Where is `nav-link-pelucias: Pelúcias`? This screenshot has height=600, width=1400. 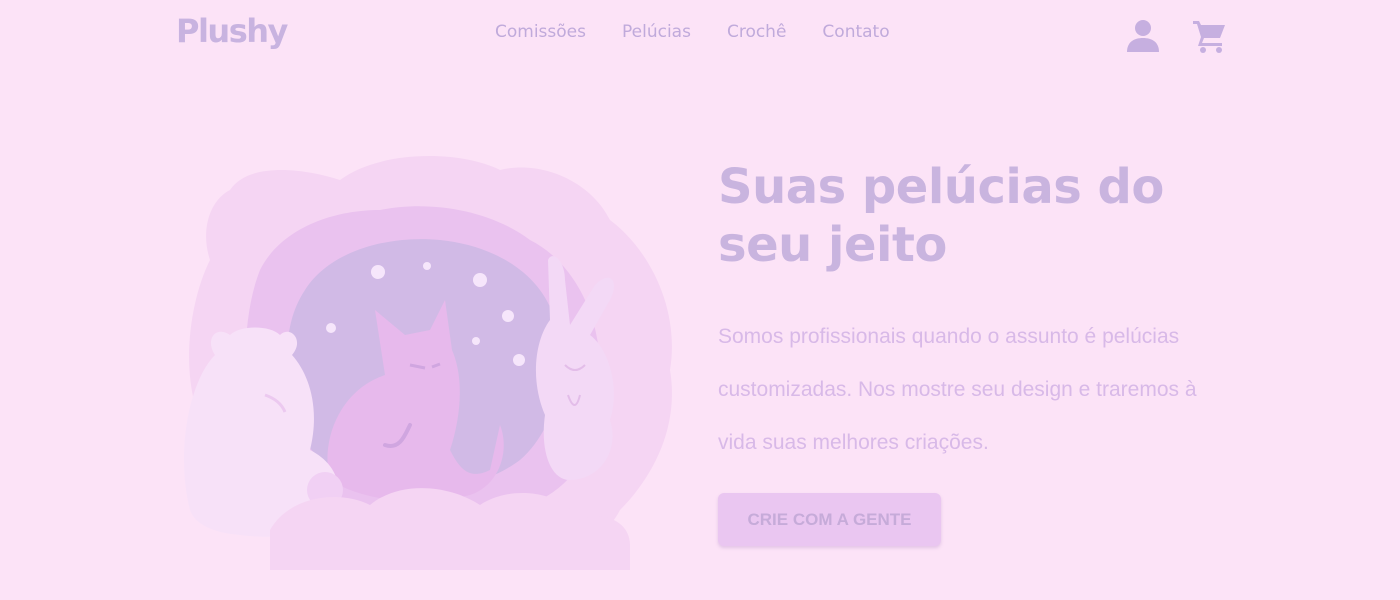
nav-link-pelucias: Pelúcias is located at coordinates (656, 32).